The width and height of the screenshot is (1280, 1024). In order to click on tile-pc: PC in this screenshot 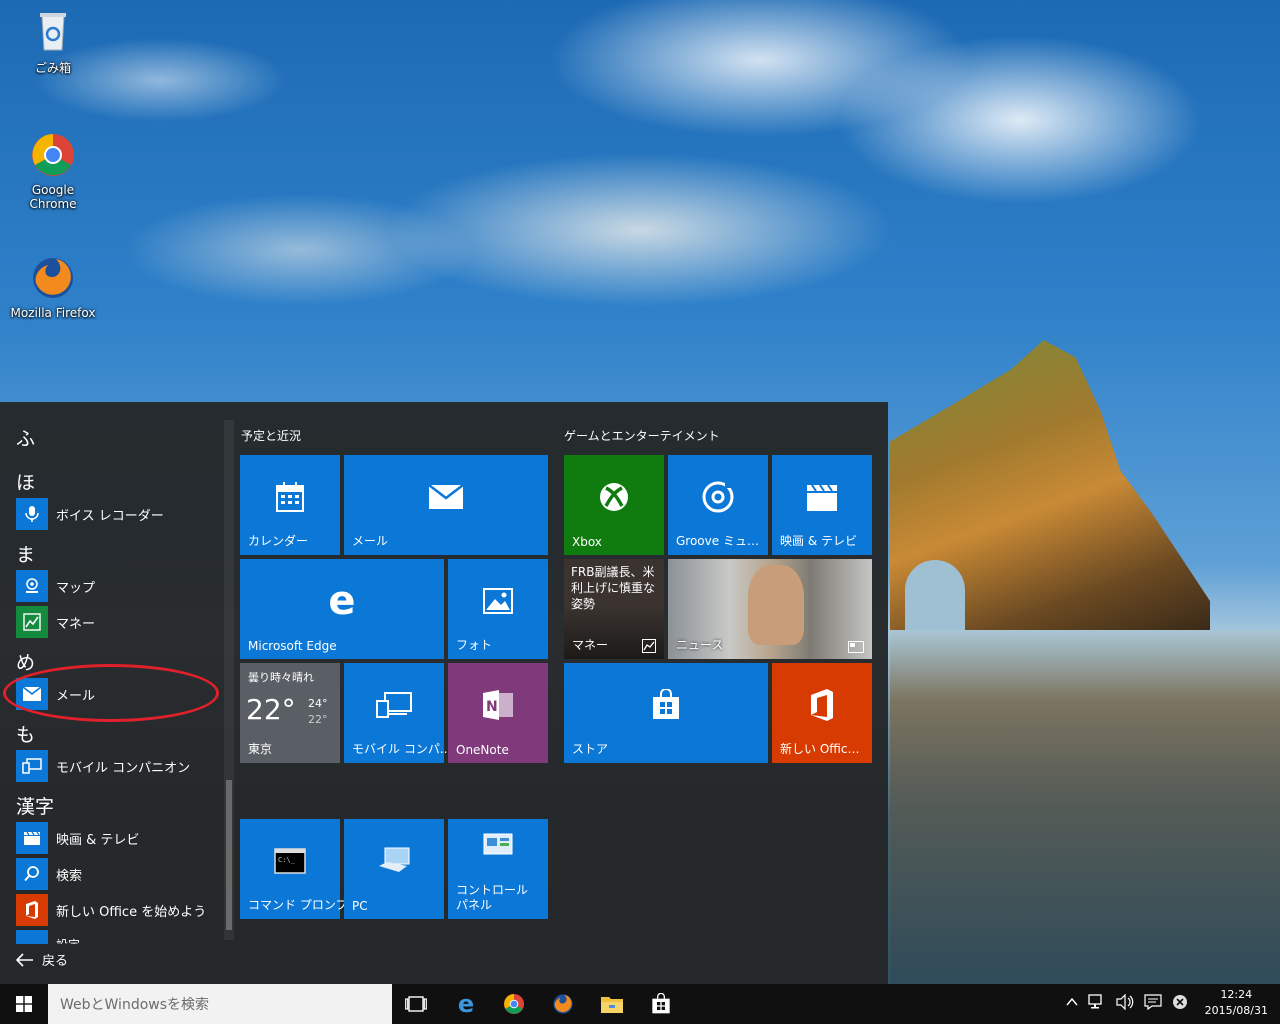, I will do `click(394, 869)`.